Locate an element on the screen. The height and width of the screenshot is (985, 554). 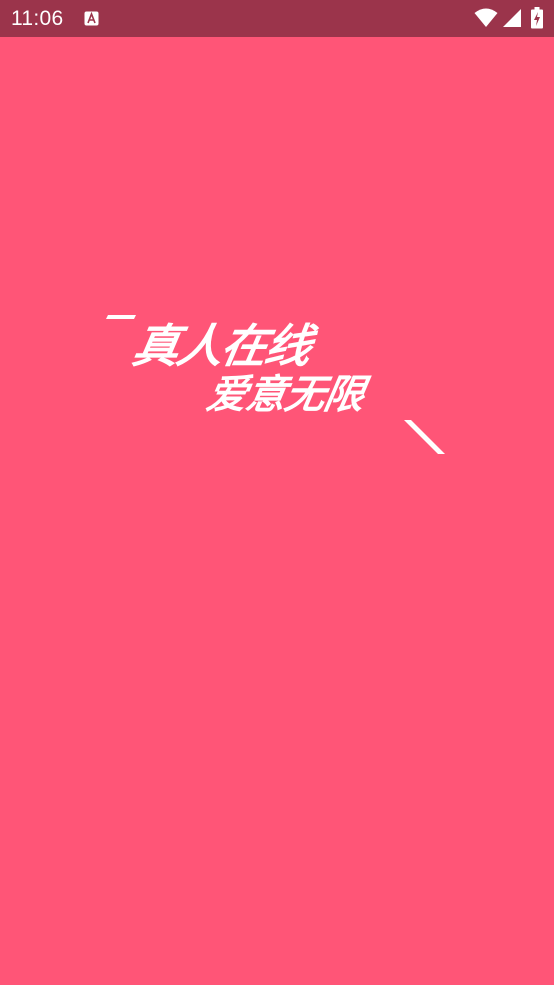
slogan-logo: 真人在线 爱意无限 is located at coordinates (279, 385).